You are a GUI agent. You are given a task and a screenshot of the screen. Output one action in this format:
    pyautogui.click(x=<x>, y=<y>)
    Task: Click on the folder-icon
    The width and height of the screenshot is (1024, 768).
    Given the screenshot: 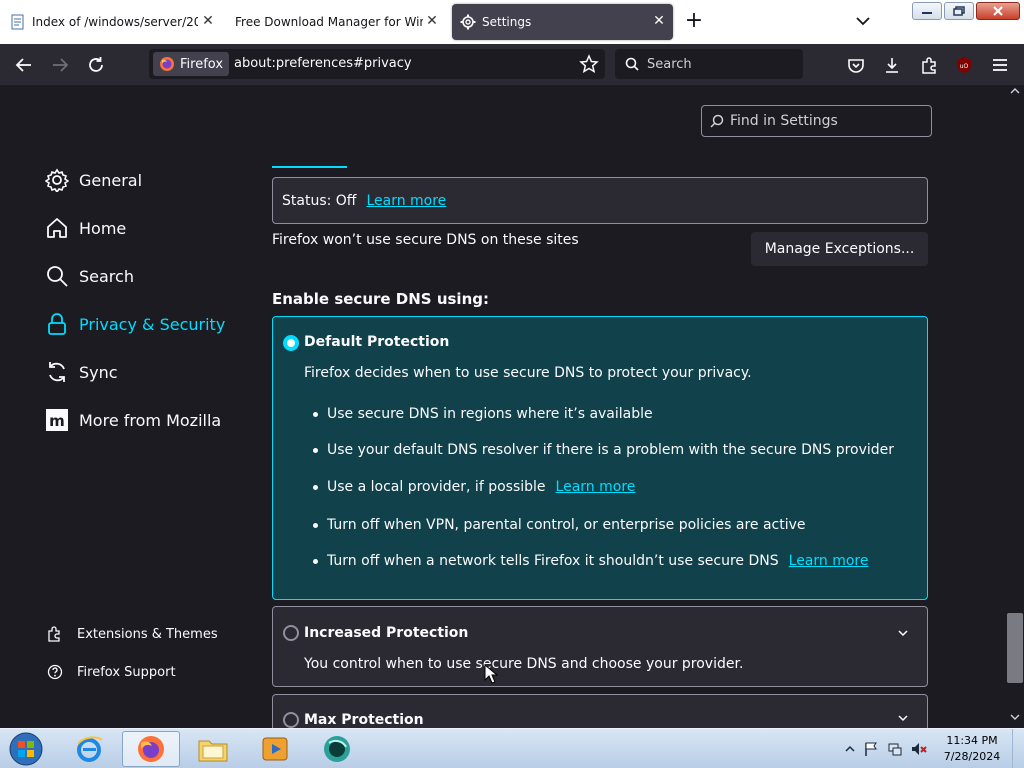 What is the action you would take?
    pyautogui.click(x=213, y=751)
    